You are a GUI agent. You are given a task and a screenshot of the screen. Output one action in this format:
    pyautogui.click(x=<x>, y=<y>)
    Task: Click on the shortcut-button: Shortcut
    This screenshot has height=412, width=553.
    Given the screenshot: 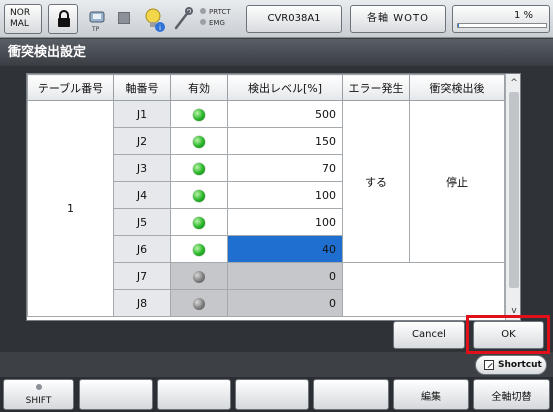 What is the action you would take?
    pyautogui.click(x=511, y=365)
    